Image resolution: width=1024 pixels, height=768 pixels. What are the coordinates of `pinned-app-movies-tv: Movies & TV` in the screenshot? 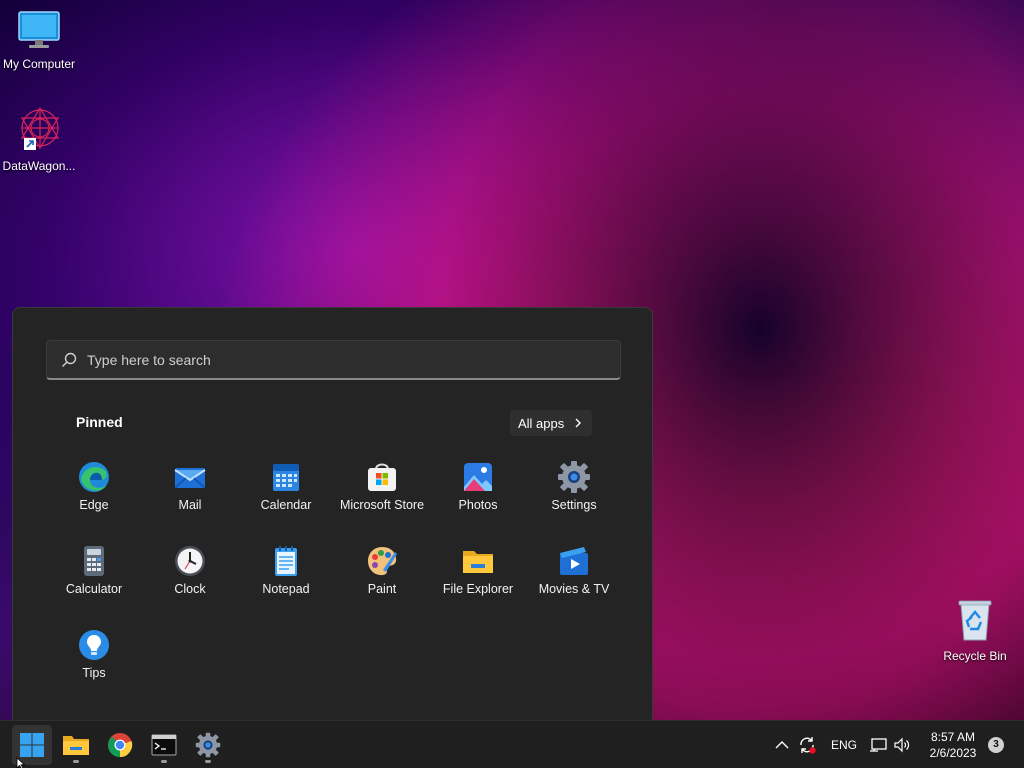 It's located at (574, 574).